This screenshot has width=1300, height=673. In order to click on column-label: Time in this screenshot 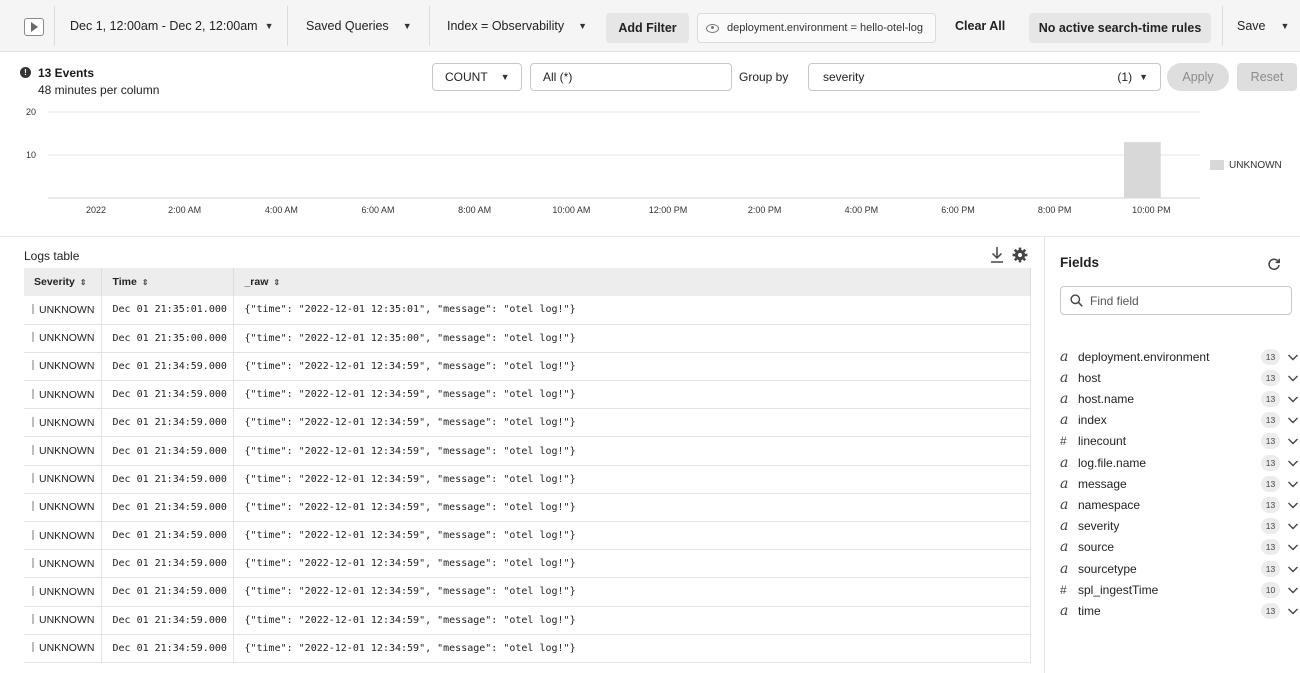, I will do `click(124, 282)`.